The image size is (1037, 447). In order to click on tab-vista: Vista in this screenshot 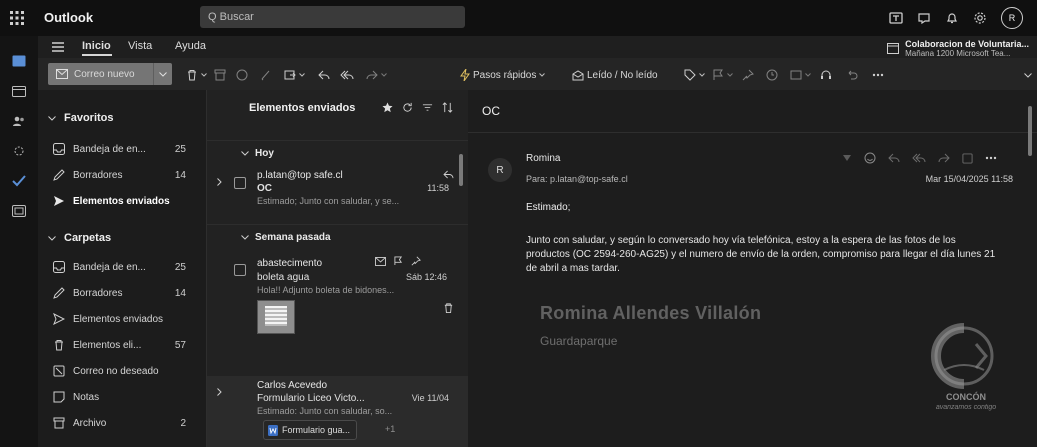, I will do `click(140, 46)`.